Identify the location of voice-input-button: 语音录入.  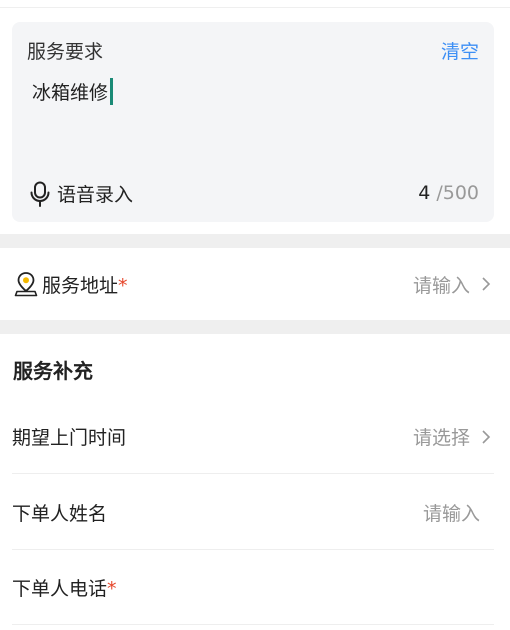
(81, 193).